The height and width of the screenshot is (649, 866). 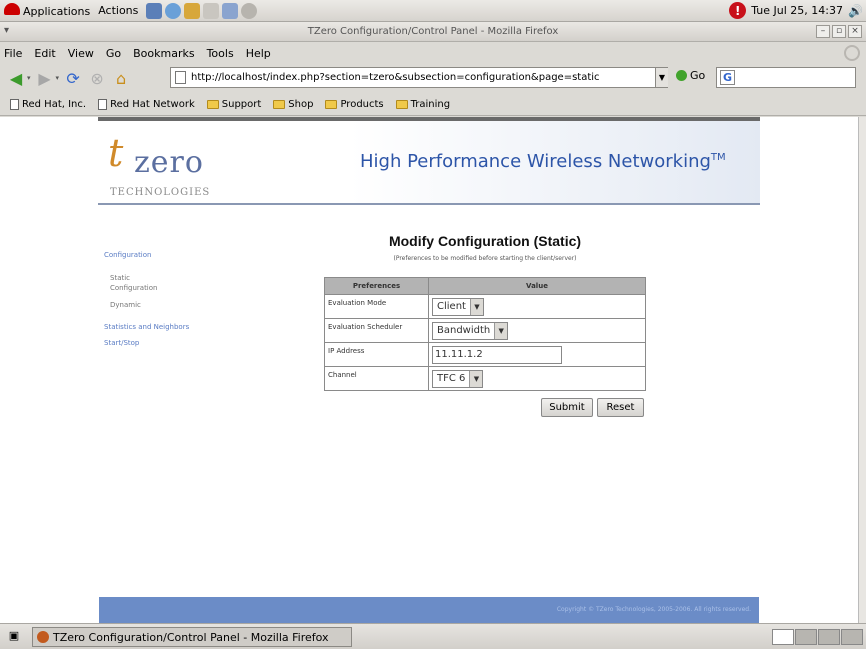 What do you see at coordinates (823, 31) in the screenshot?
I see `minimize-icon: –` at bounding box center [823, 31].